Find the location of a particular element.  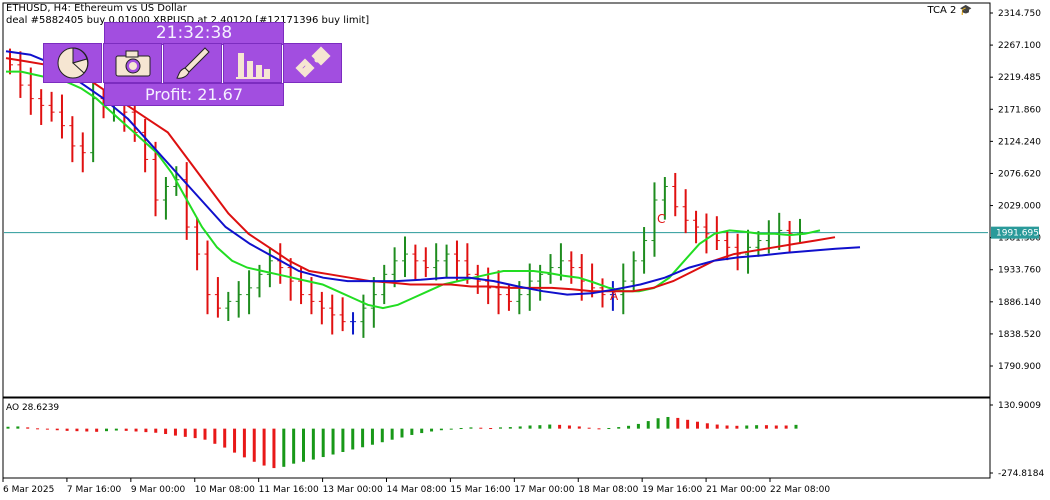

indicator-label: TCA 2 🎓 is located at coordinates (949, 10).